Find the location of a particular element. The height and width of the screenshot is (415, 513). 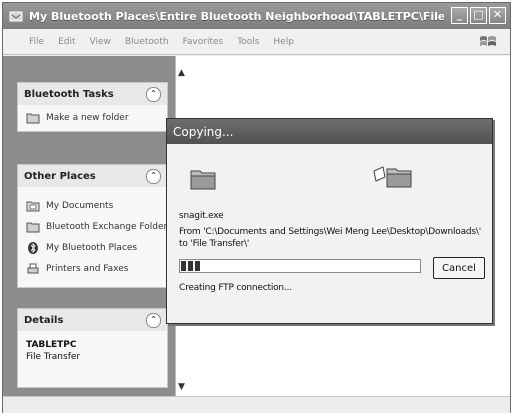

folder-icon is located at coordinates (33, 227).